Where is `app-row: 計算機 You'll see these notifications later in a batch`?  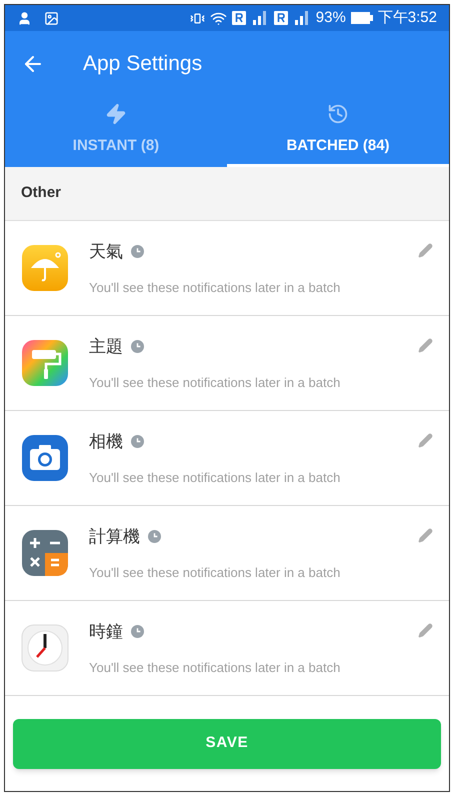
app-row: 計算機 You'll see these notifications later in a batch is located at coordinates (227, 553).